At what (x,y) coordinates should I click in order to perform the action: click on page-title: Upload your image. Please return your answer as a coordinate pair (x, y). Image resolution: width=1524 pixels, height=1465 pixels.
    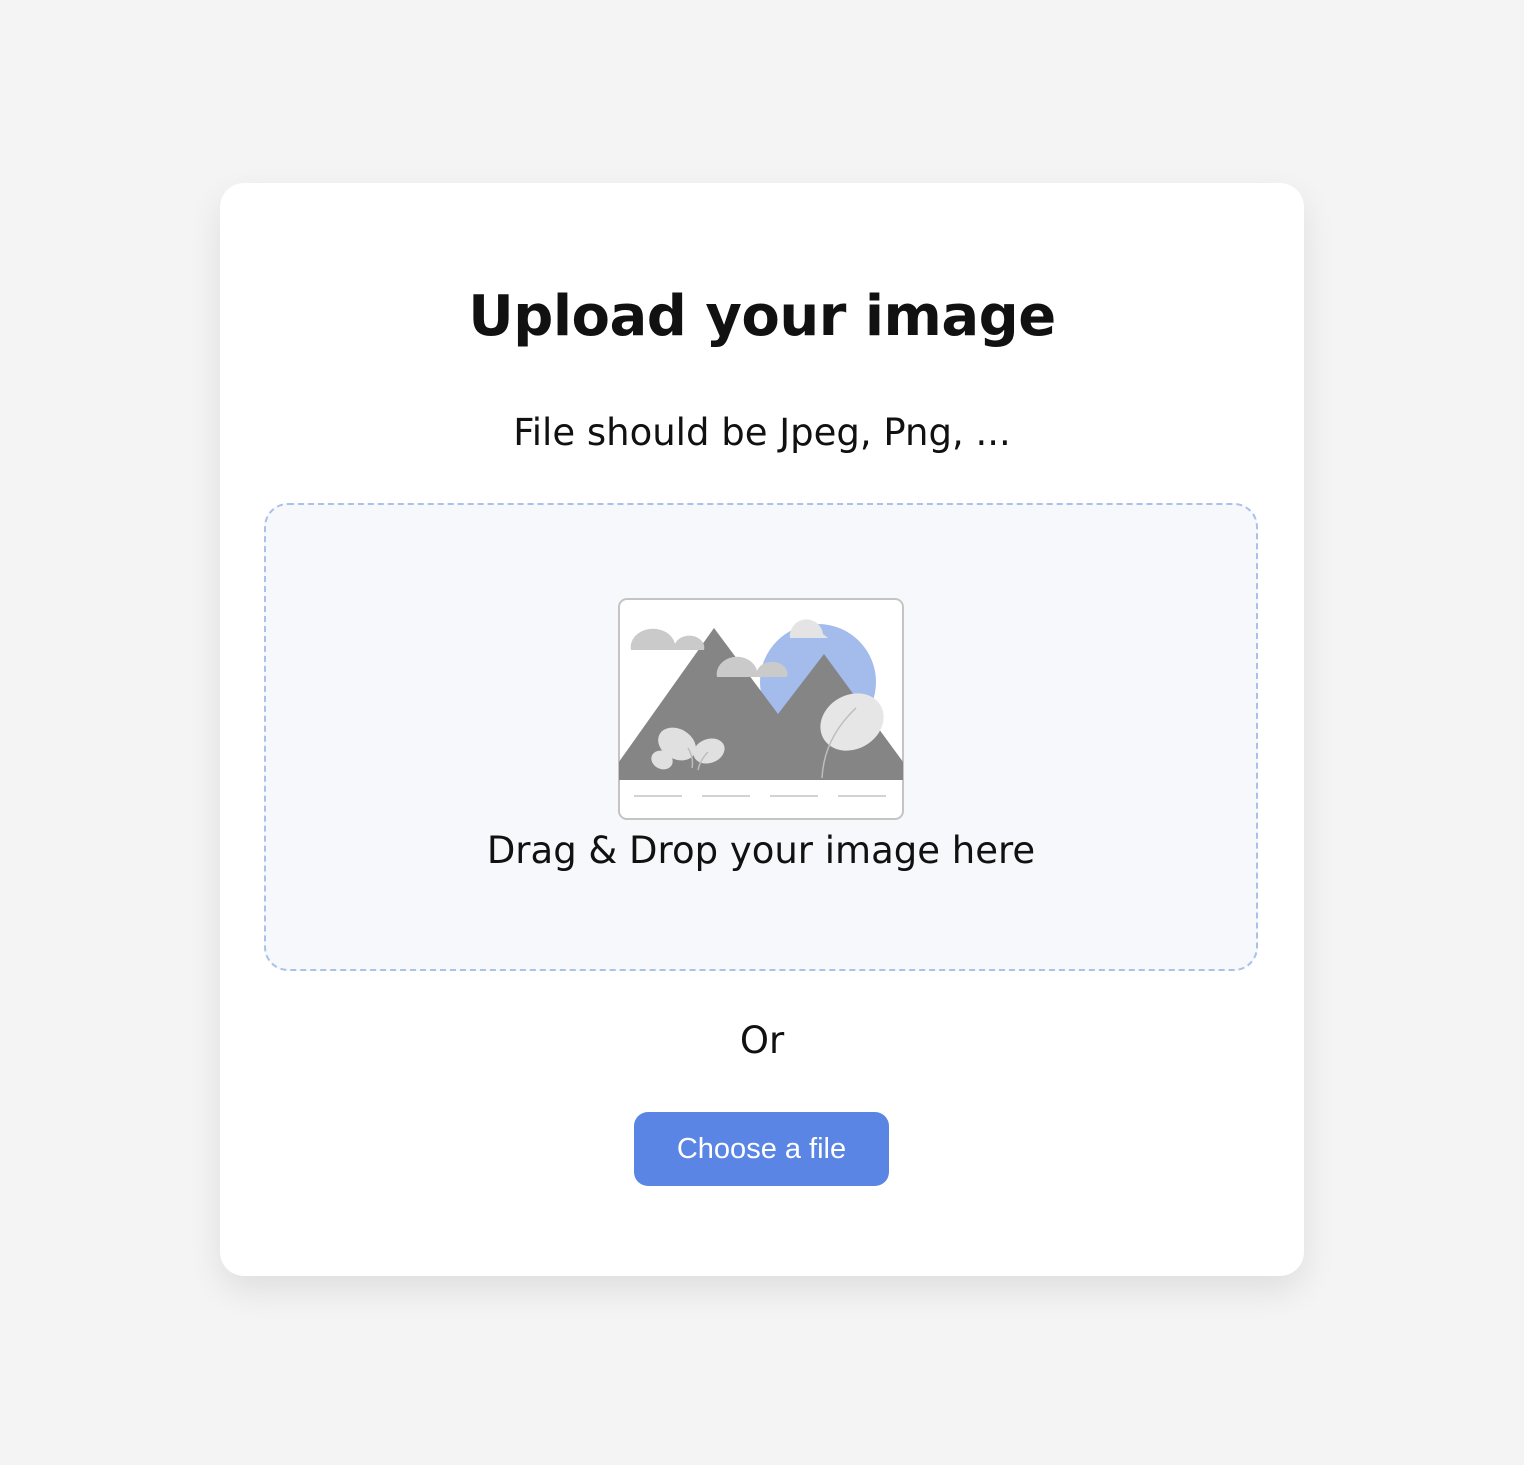
    Looking at the image, I should click on (762, 316).